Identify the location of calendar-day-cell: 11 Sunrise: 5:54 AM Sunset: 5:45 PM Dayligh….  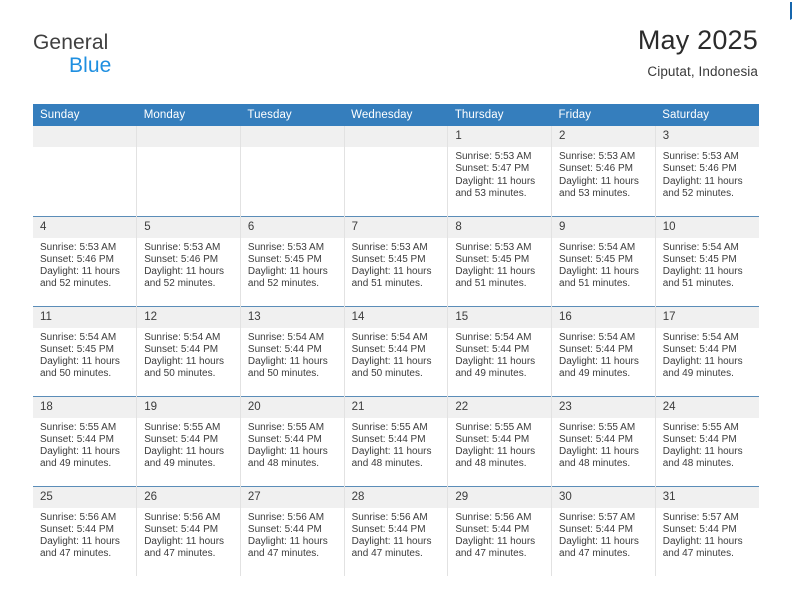
(85, 350).